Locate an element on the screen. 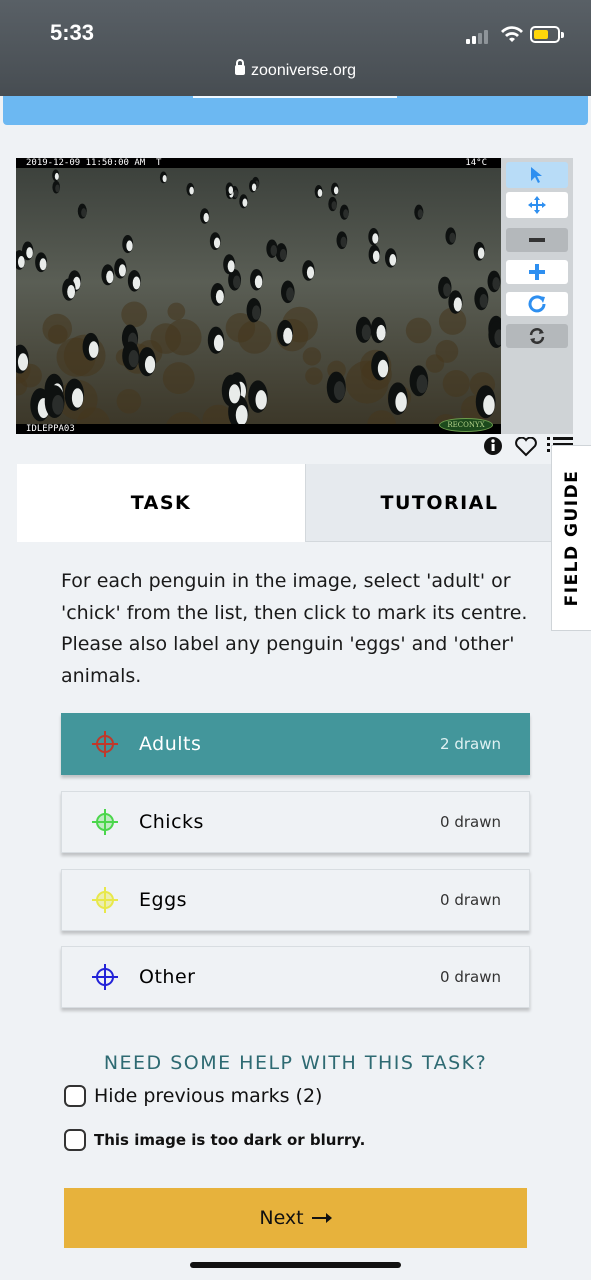 This screenshot has height=1280, width=591. tool-eggs: Eggs 0 drawn is located at coordinates (295, 900).